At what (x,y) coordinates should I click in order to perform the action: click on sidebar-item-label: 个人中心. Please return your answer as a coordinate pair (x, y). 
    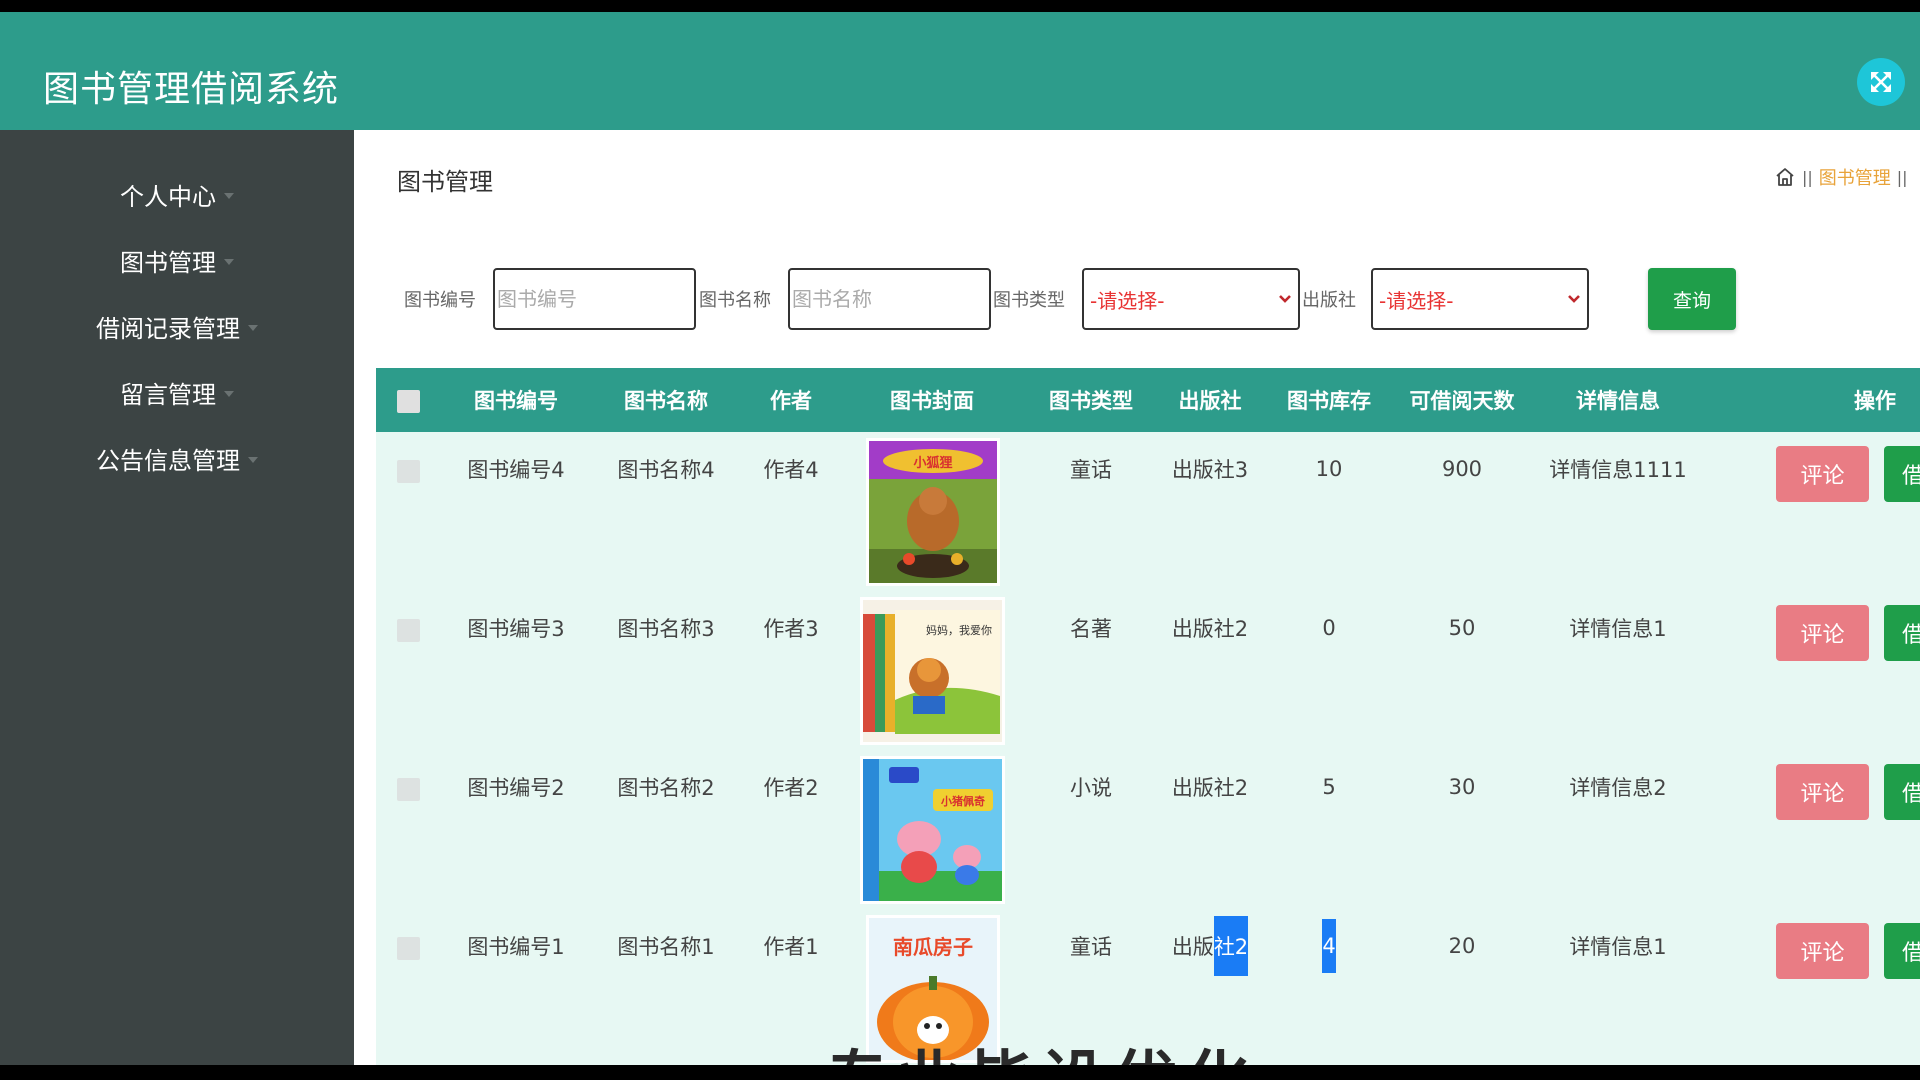
    Looking at the image, I should click on (168, 196).